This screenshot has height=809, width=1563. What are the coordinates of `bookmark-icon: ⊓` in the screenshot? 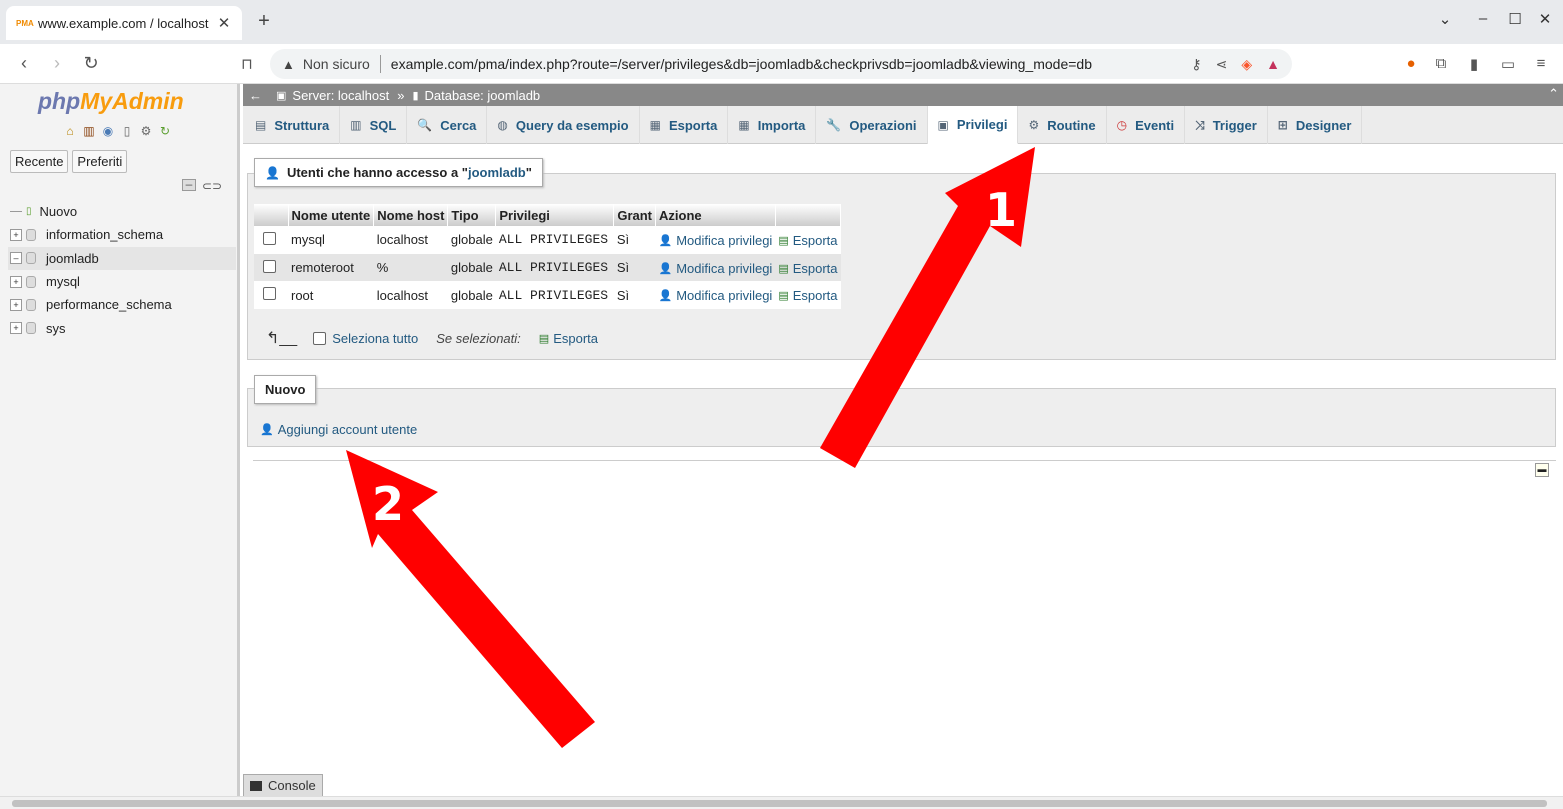 It's located at (247, 64).